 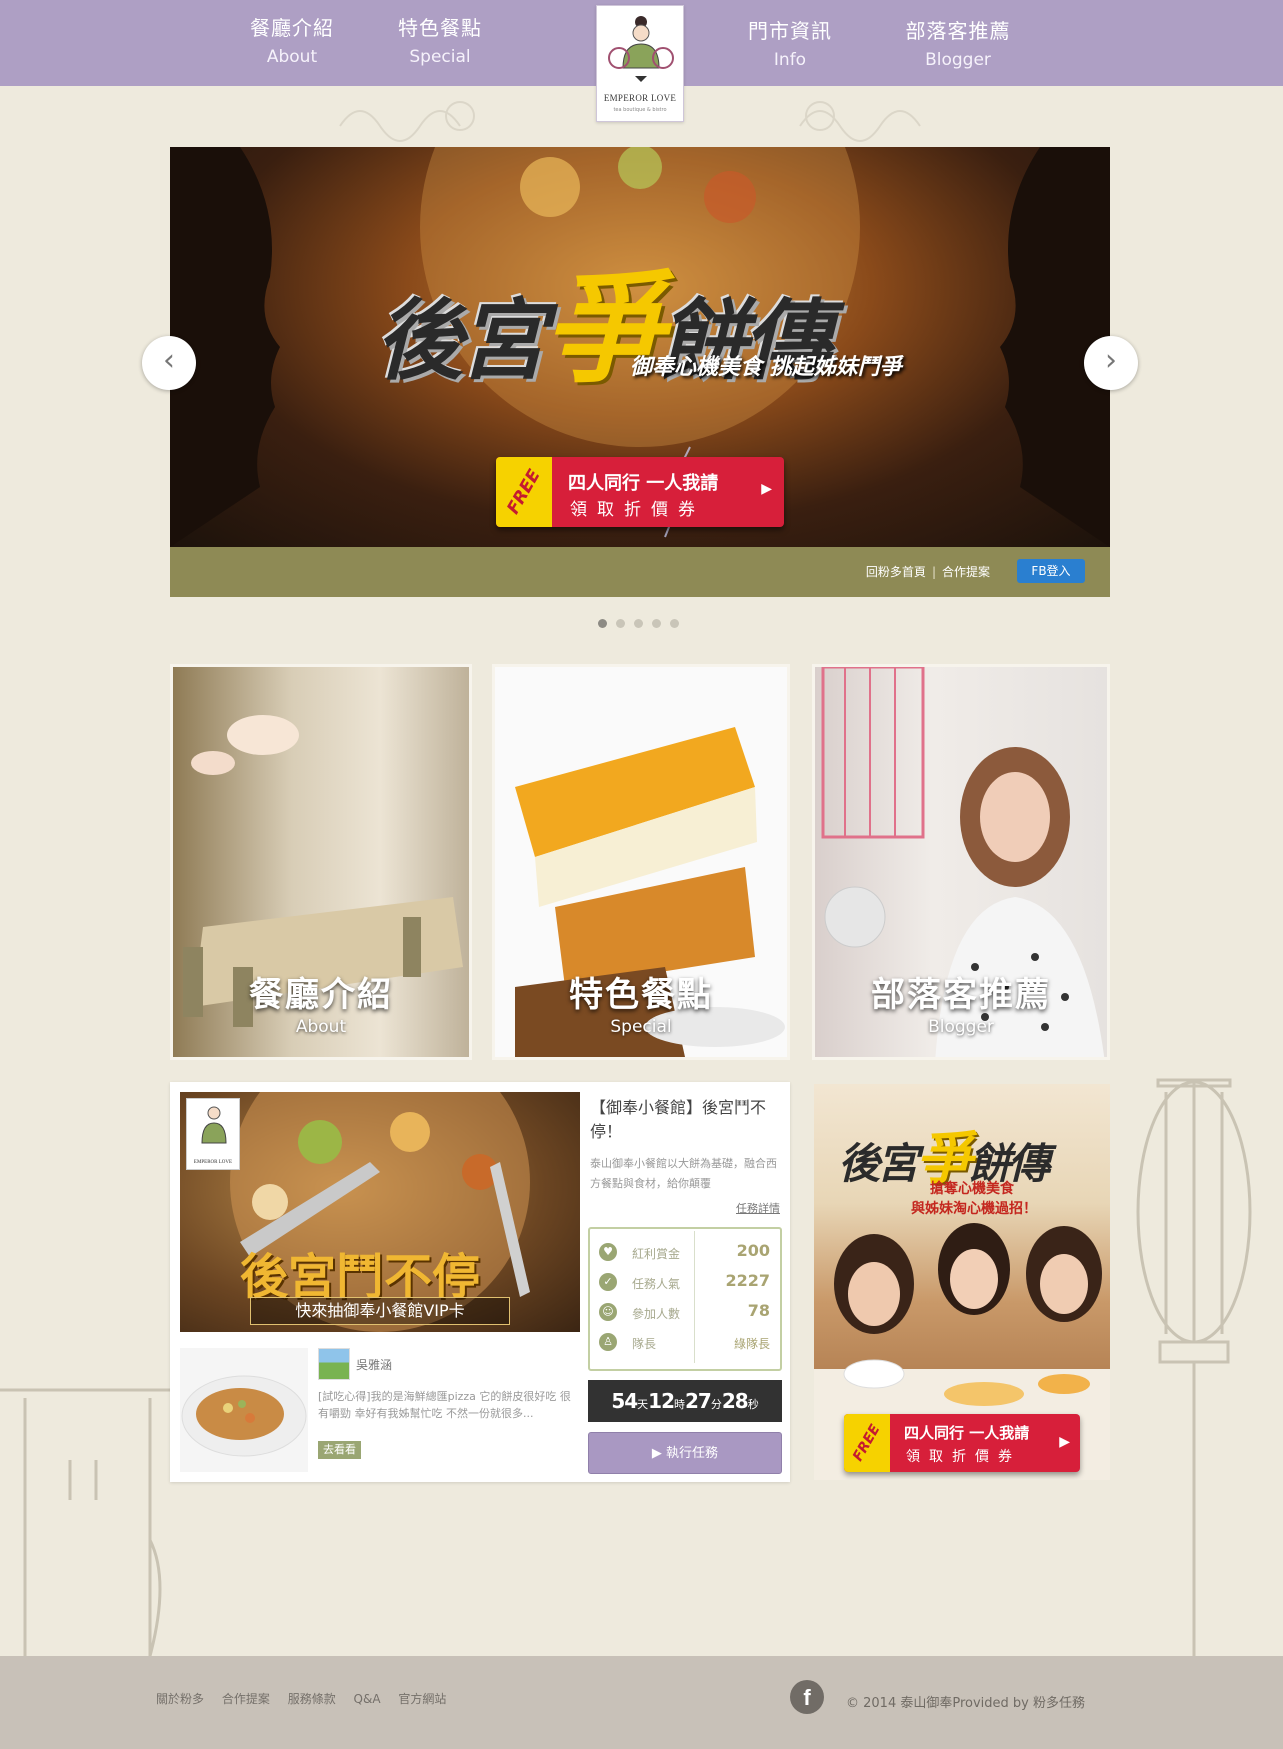 I want to click on card-blogger: 部落客推薦 Blogger, so click(x=961, y=862).